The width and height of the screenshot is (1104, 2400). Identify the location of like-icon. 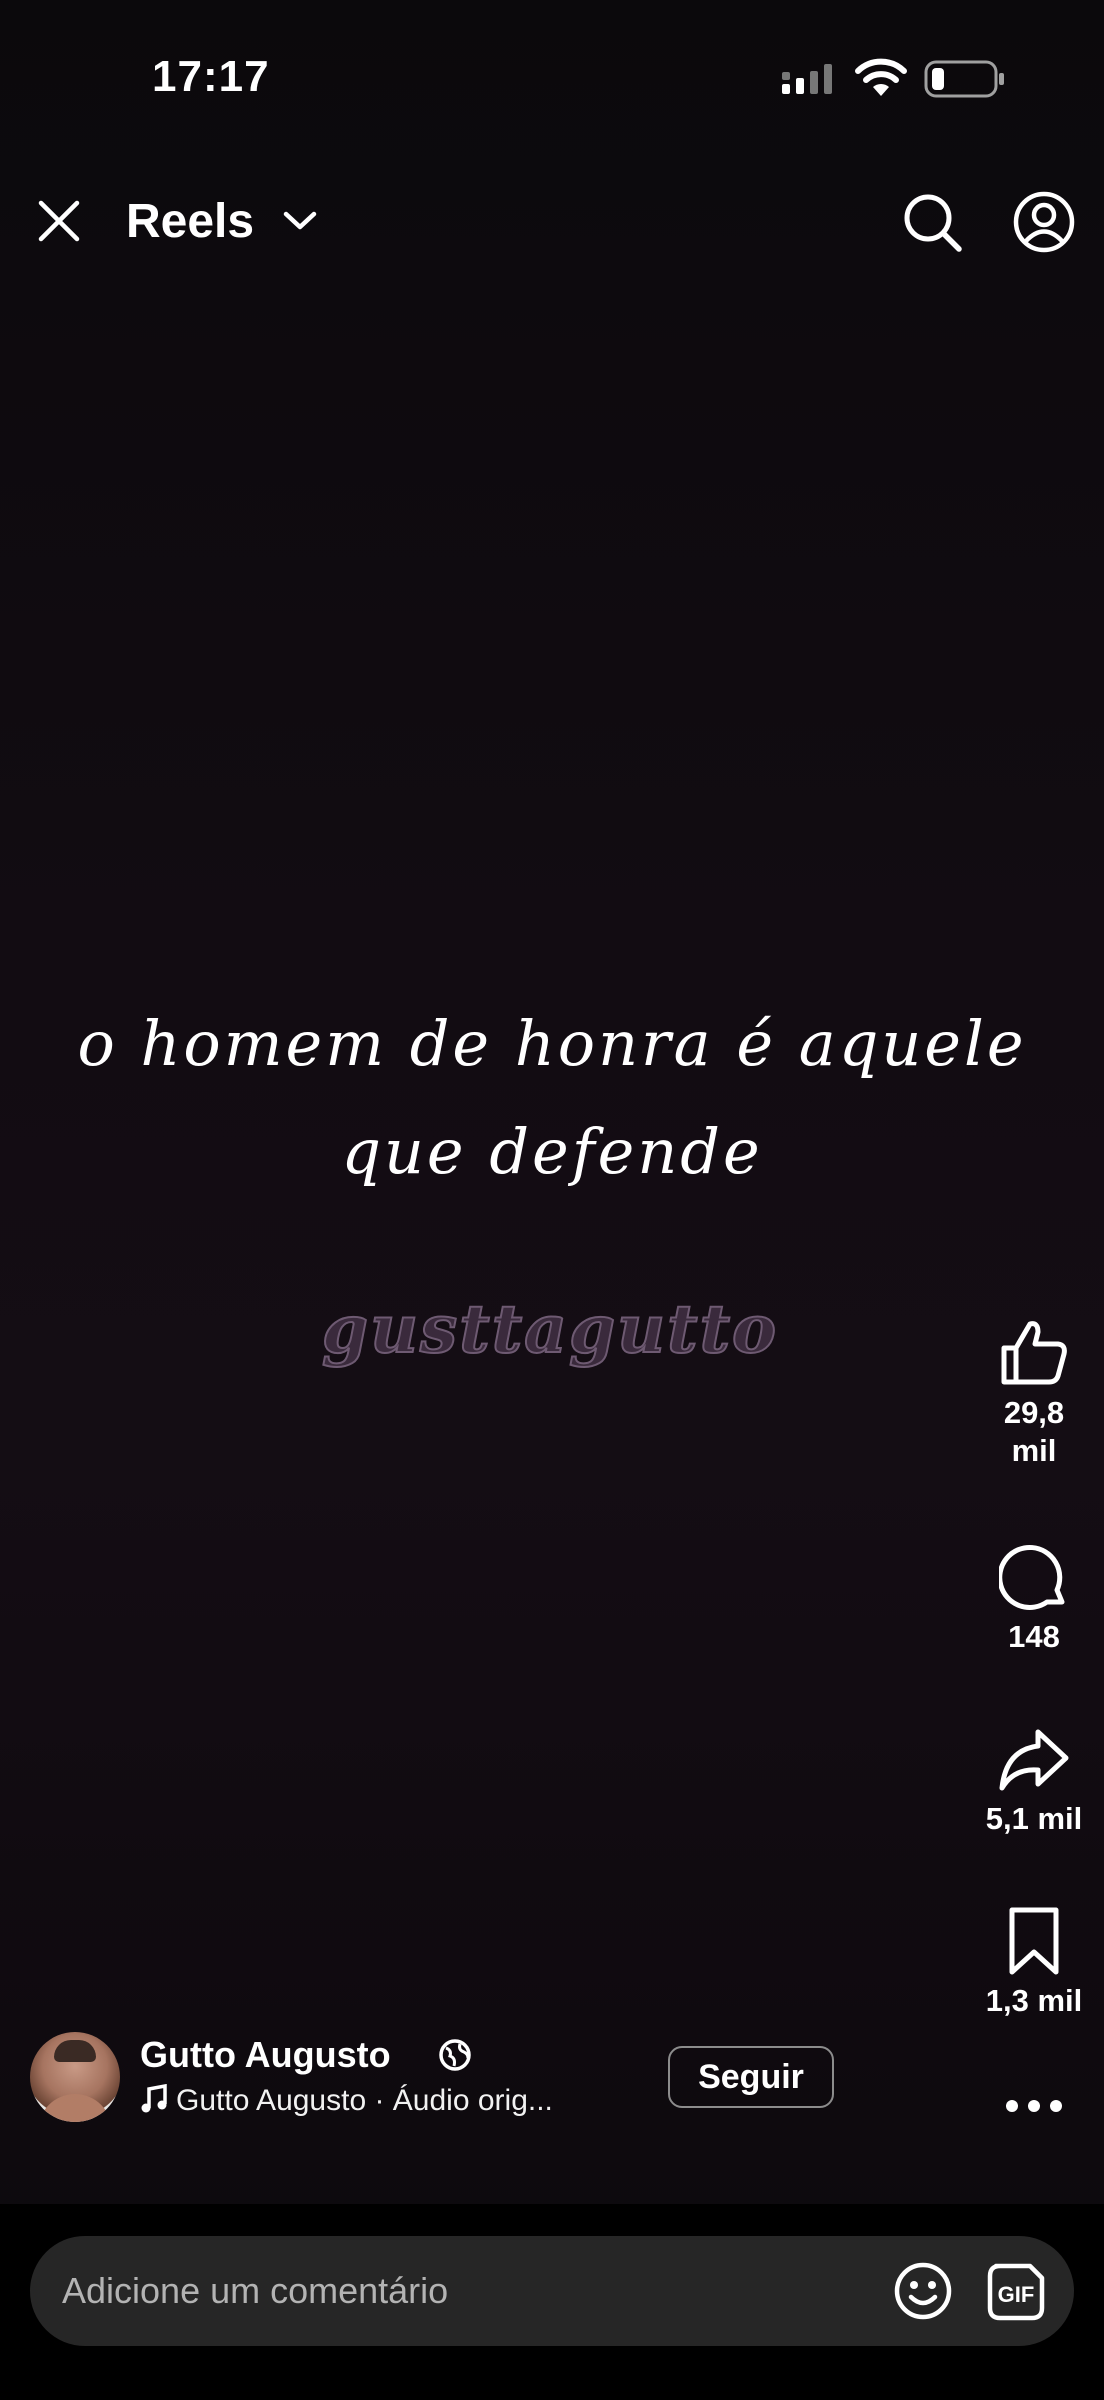
(1034, 1353).